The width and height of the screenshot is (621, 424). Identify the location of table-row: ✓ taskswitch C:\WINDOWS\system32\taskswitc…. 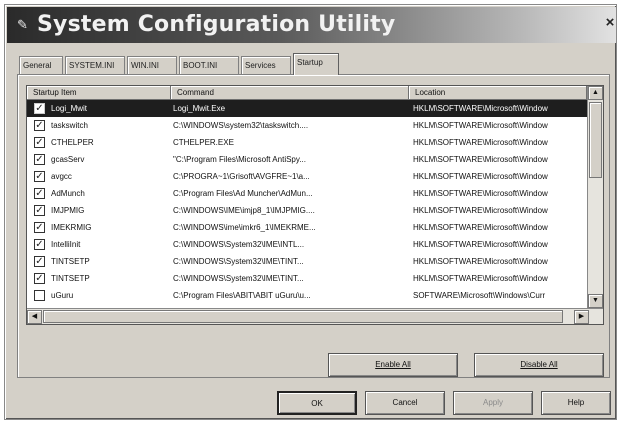
(307, 125).